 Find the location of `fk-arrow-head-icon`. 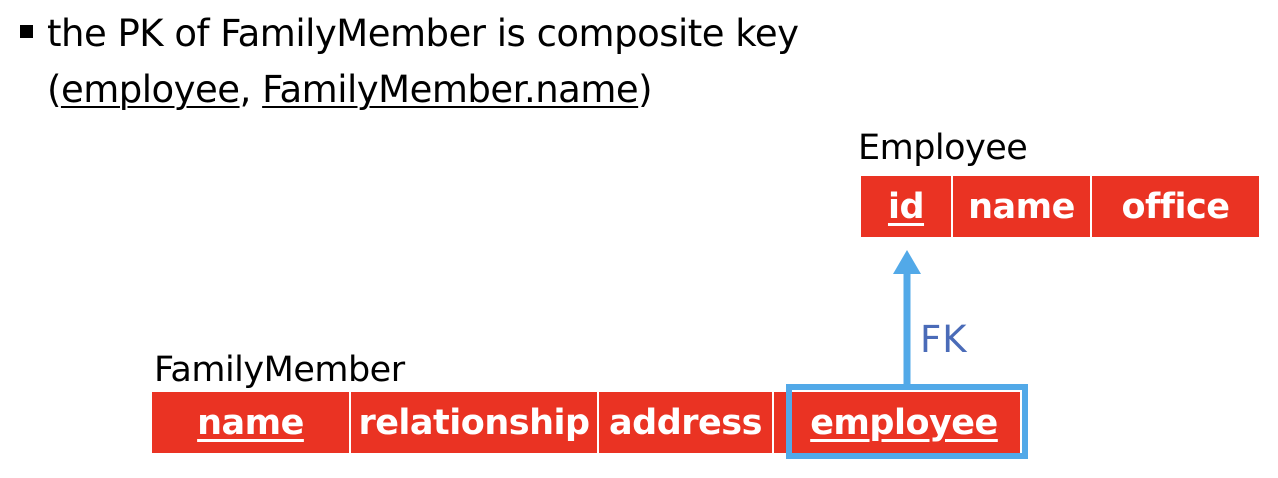

fk-arrow-head-icon is located at coordinates (907, 262).